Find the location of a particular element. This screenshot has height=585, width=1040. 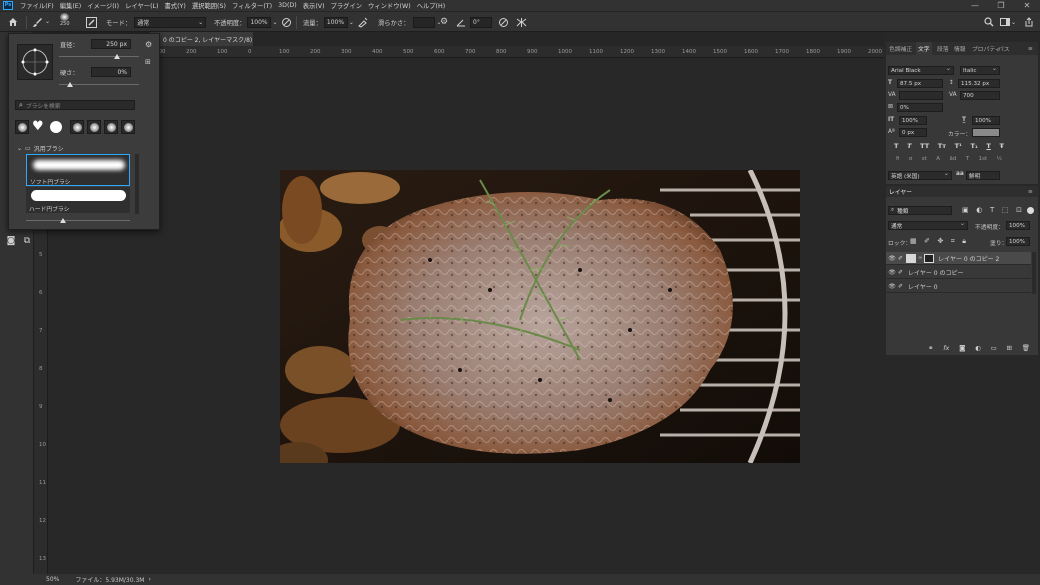

font-size-input: 87.5 px is located at coordinates (920, 83).